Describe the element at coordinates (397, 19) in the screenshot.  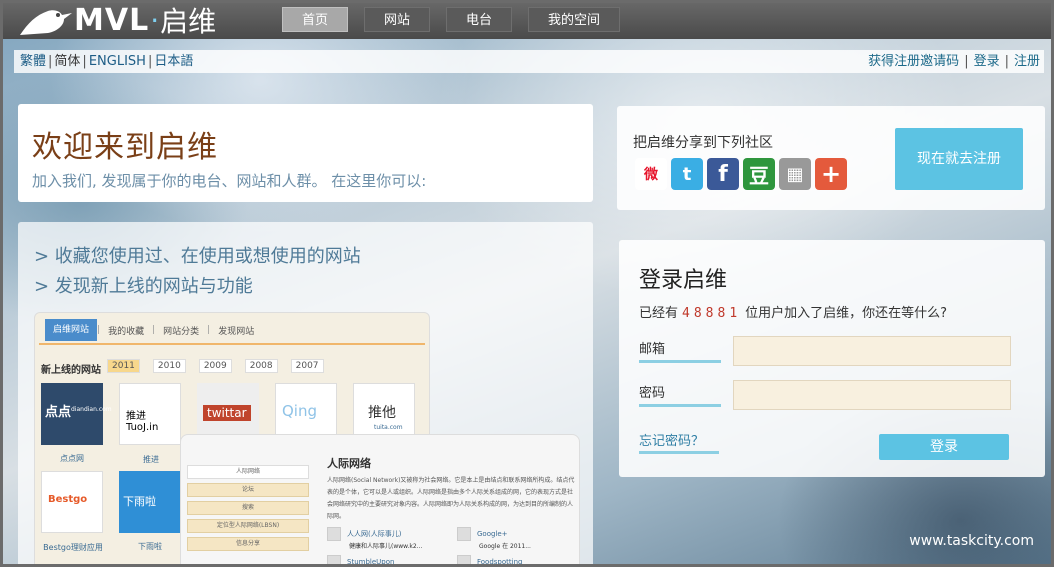
I see `nav-sites: 网站` at that location.